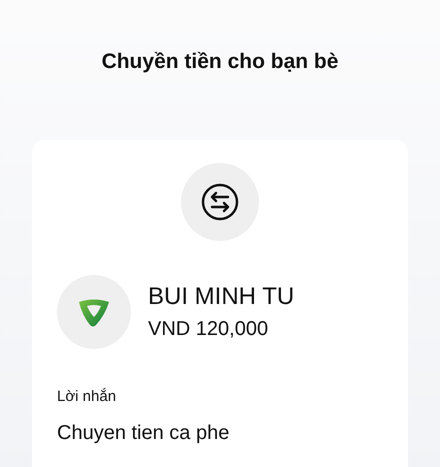 Image resolution: width=440 pixels, height=467 pixels. I want to click on screen-title: Chuyền tiền cho bạn bè, so click(220, 62).